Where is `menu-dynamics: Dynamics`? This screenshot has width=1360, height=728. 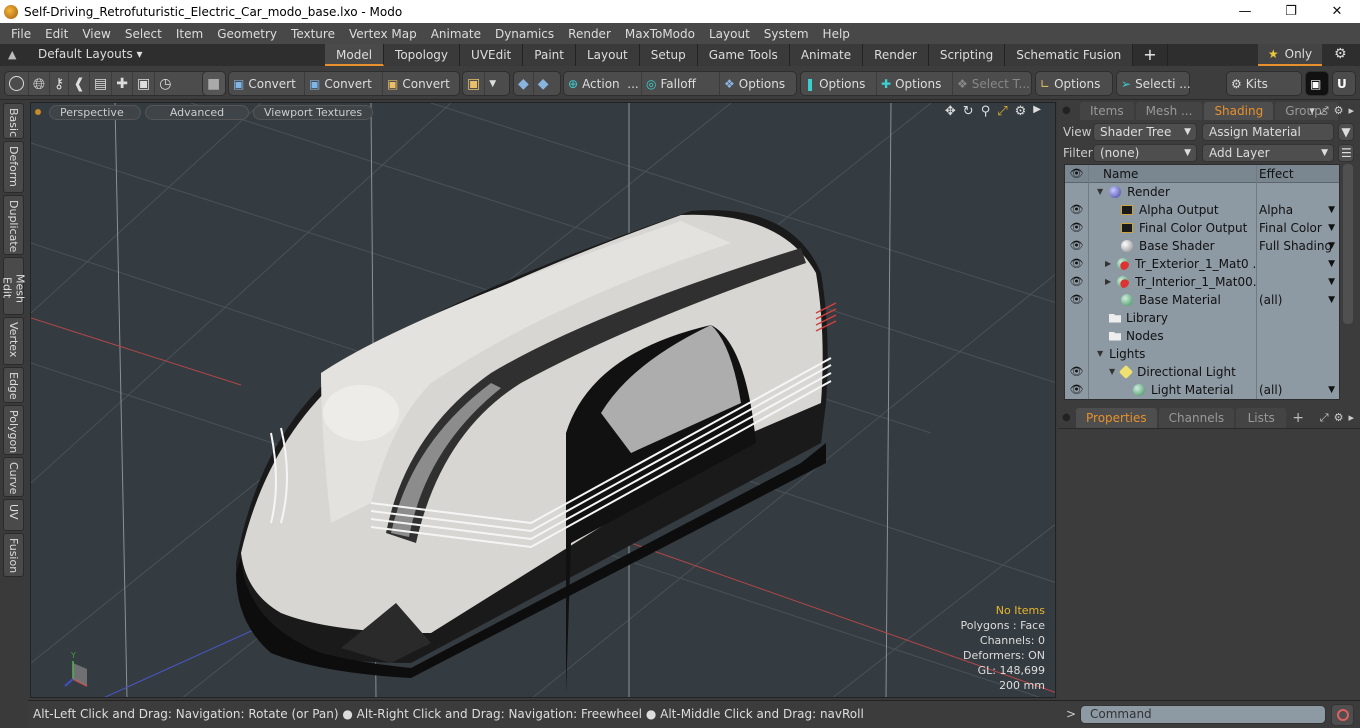
menu-dynamics: Dynamics is located at coordinates (524, 34).